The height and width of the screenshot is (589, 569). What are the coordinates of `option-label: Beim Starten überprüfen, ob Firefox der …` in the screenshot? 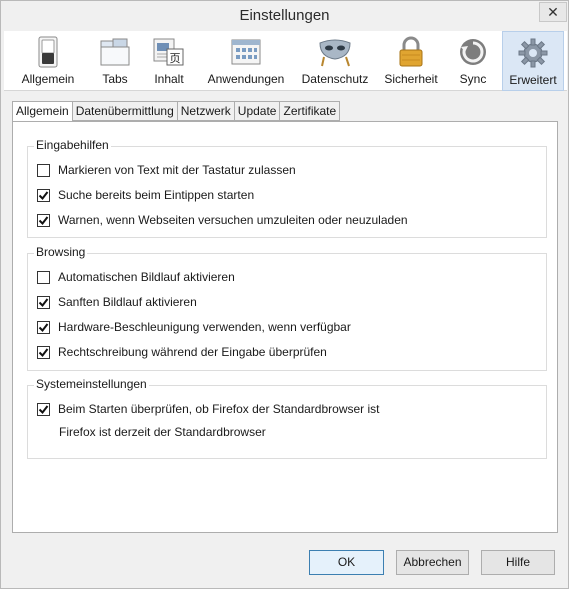 It's located at (219, 409).